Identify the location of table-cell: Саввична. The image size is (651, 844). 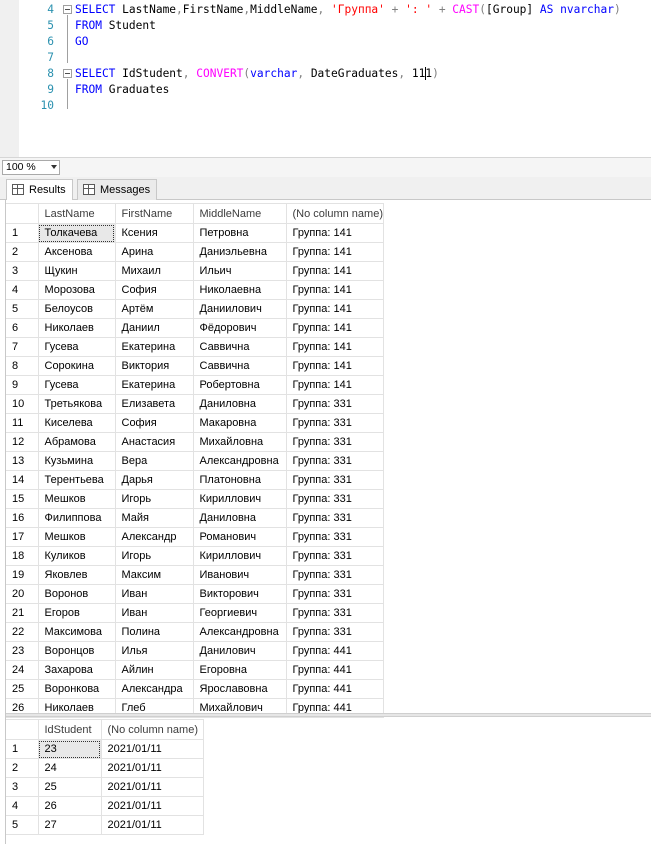
(239, 347).